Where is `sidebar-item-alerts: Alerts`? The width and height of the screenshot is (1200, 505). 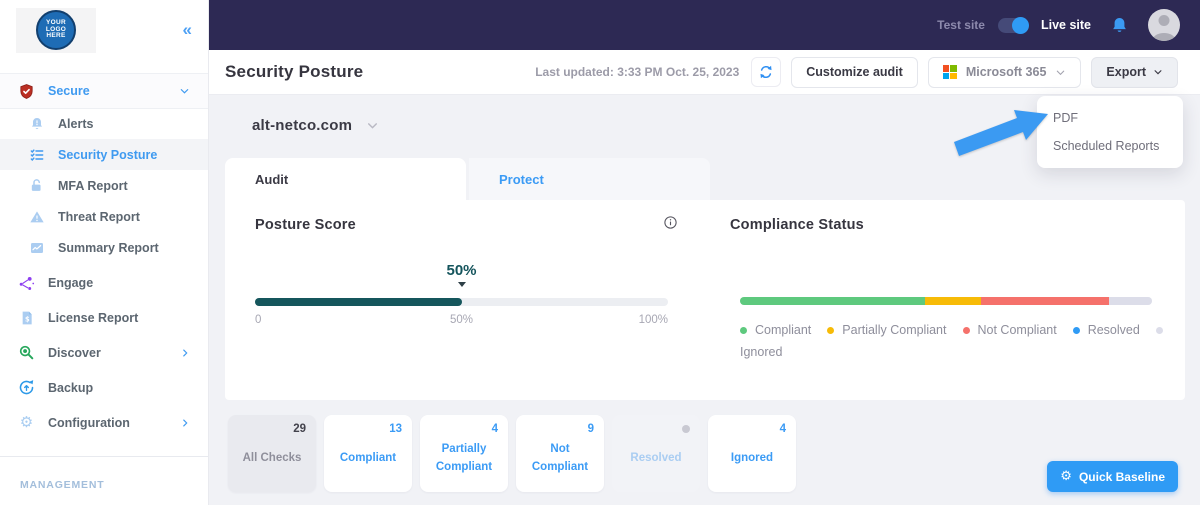 sidebar-item-alerts: Alerts is located at coordinates (104, 123).